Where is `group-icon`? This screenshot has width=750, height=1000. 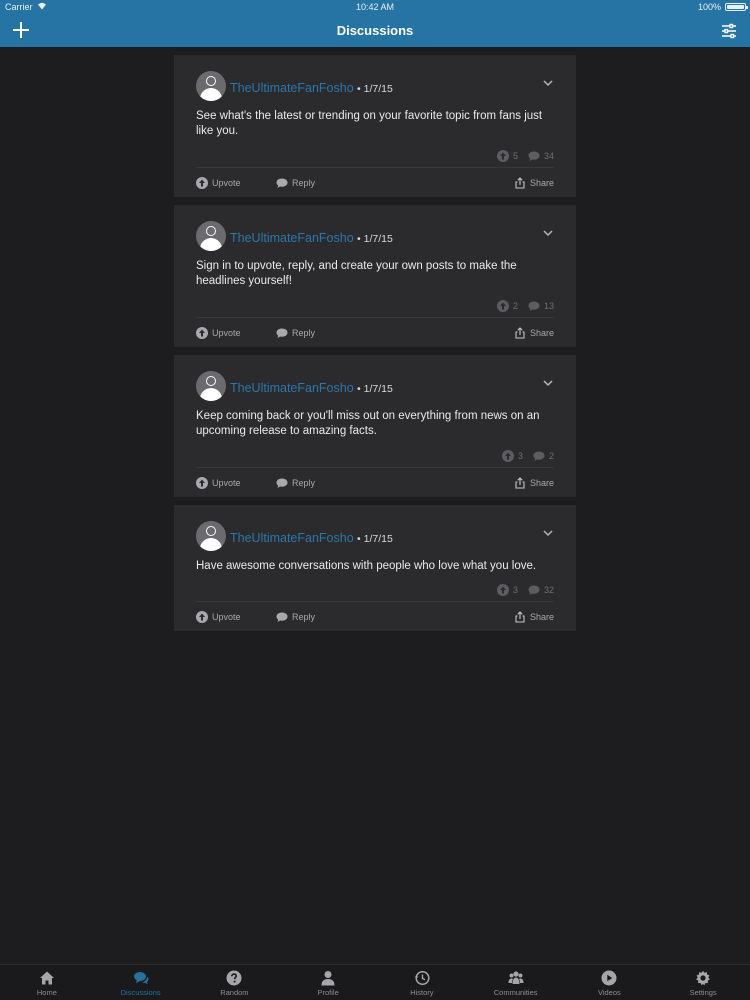
group-icon is located at coordinates (516, 977).